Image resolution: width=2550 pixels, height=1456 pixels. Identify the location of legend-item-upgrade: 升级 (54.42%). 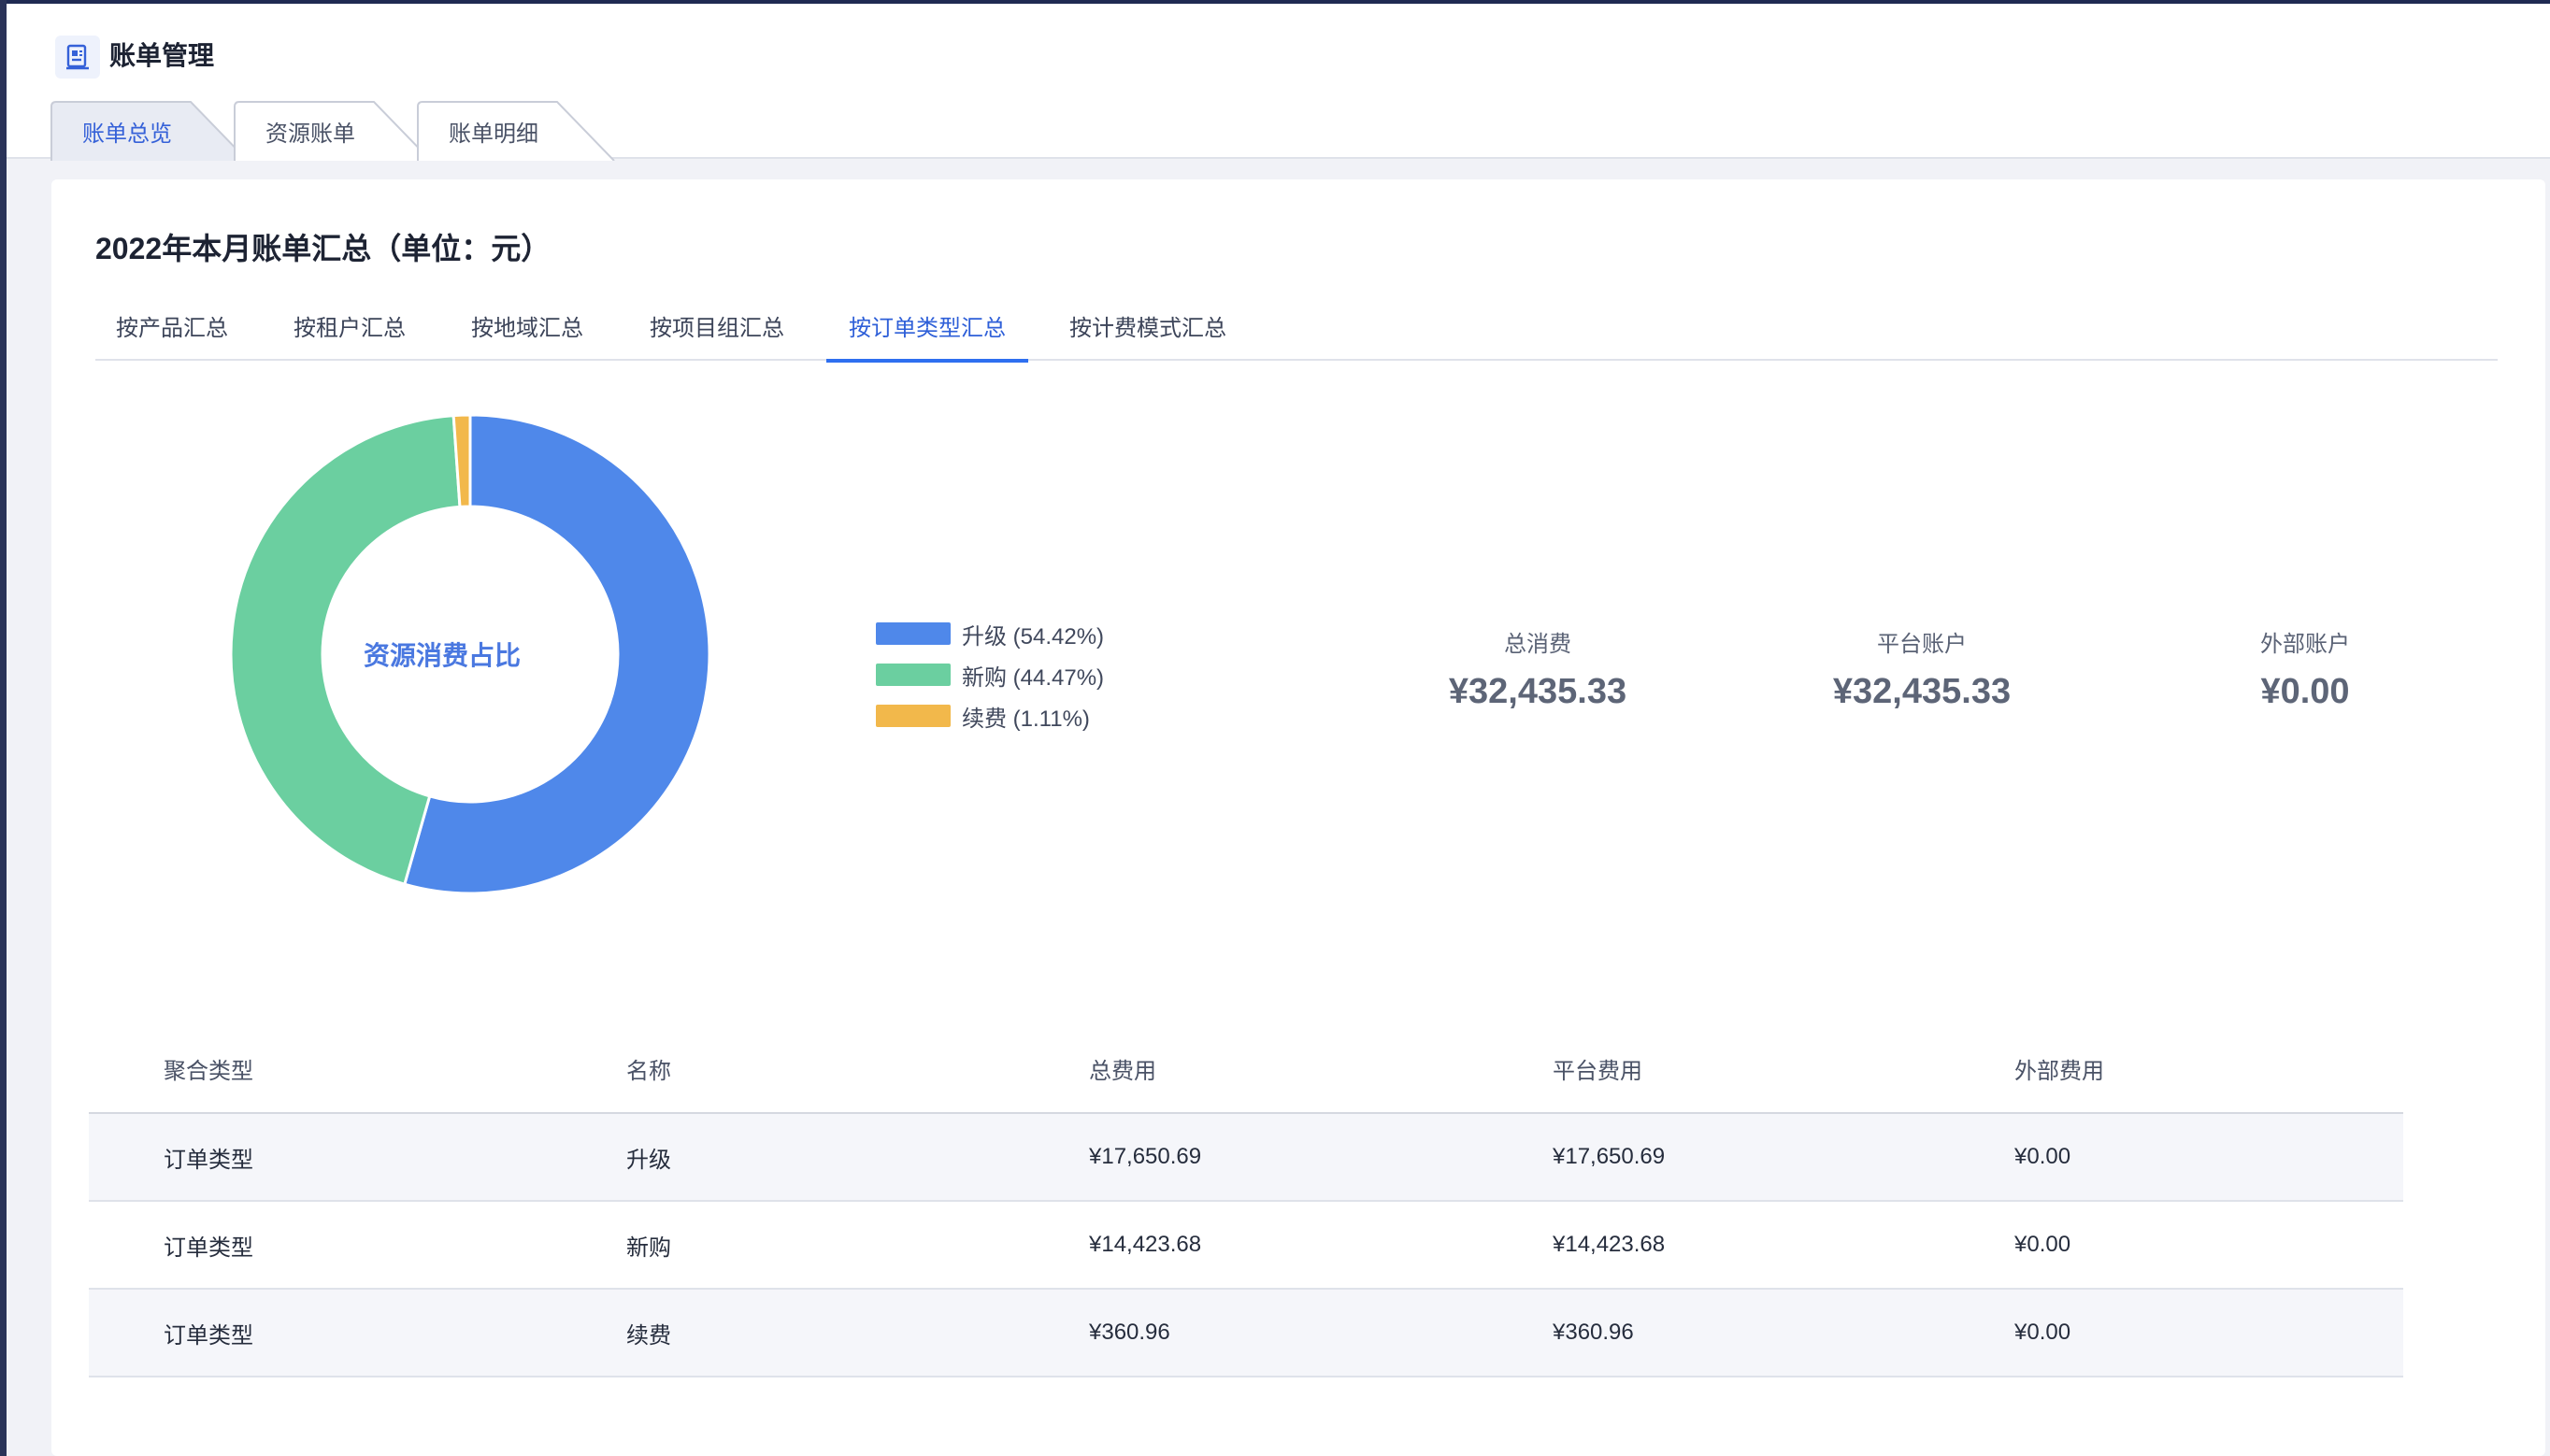
(990, 633).